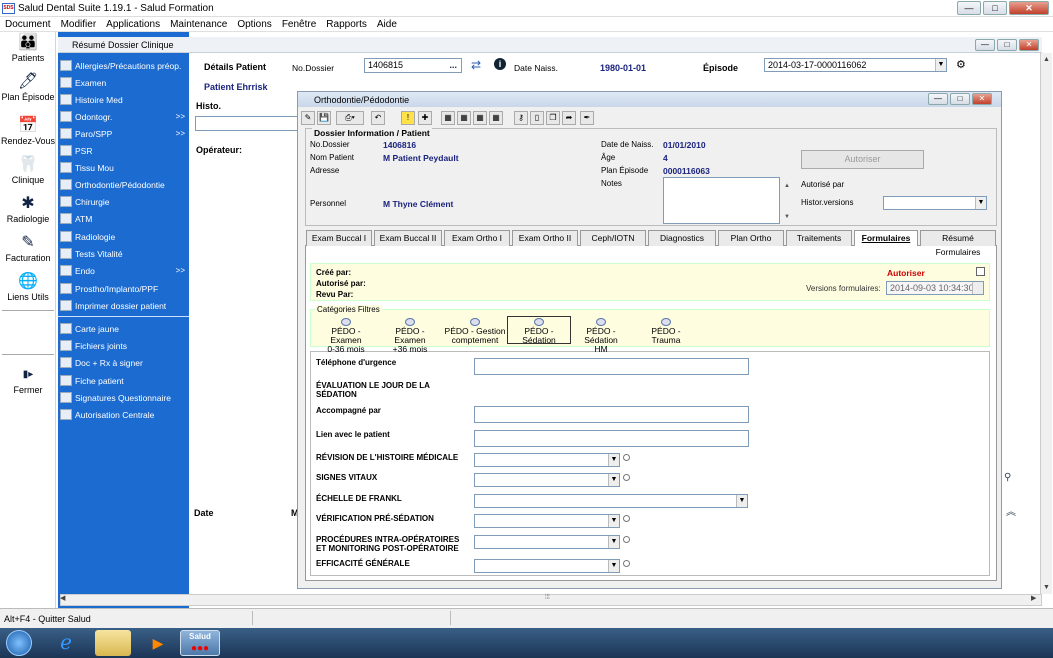 This screenshot has height=658, width=1053. I want to click on nav-rendez-vous: 📅 Rendez-Vous, so click(28, 131).